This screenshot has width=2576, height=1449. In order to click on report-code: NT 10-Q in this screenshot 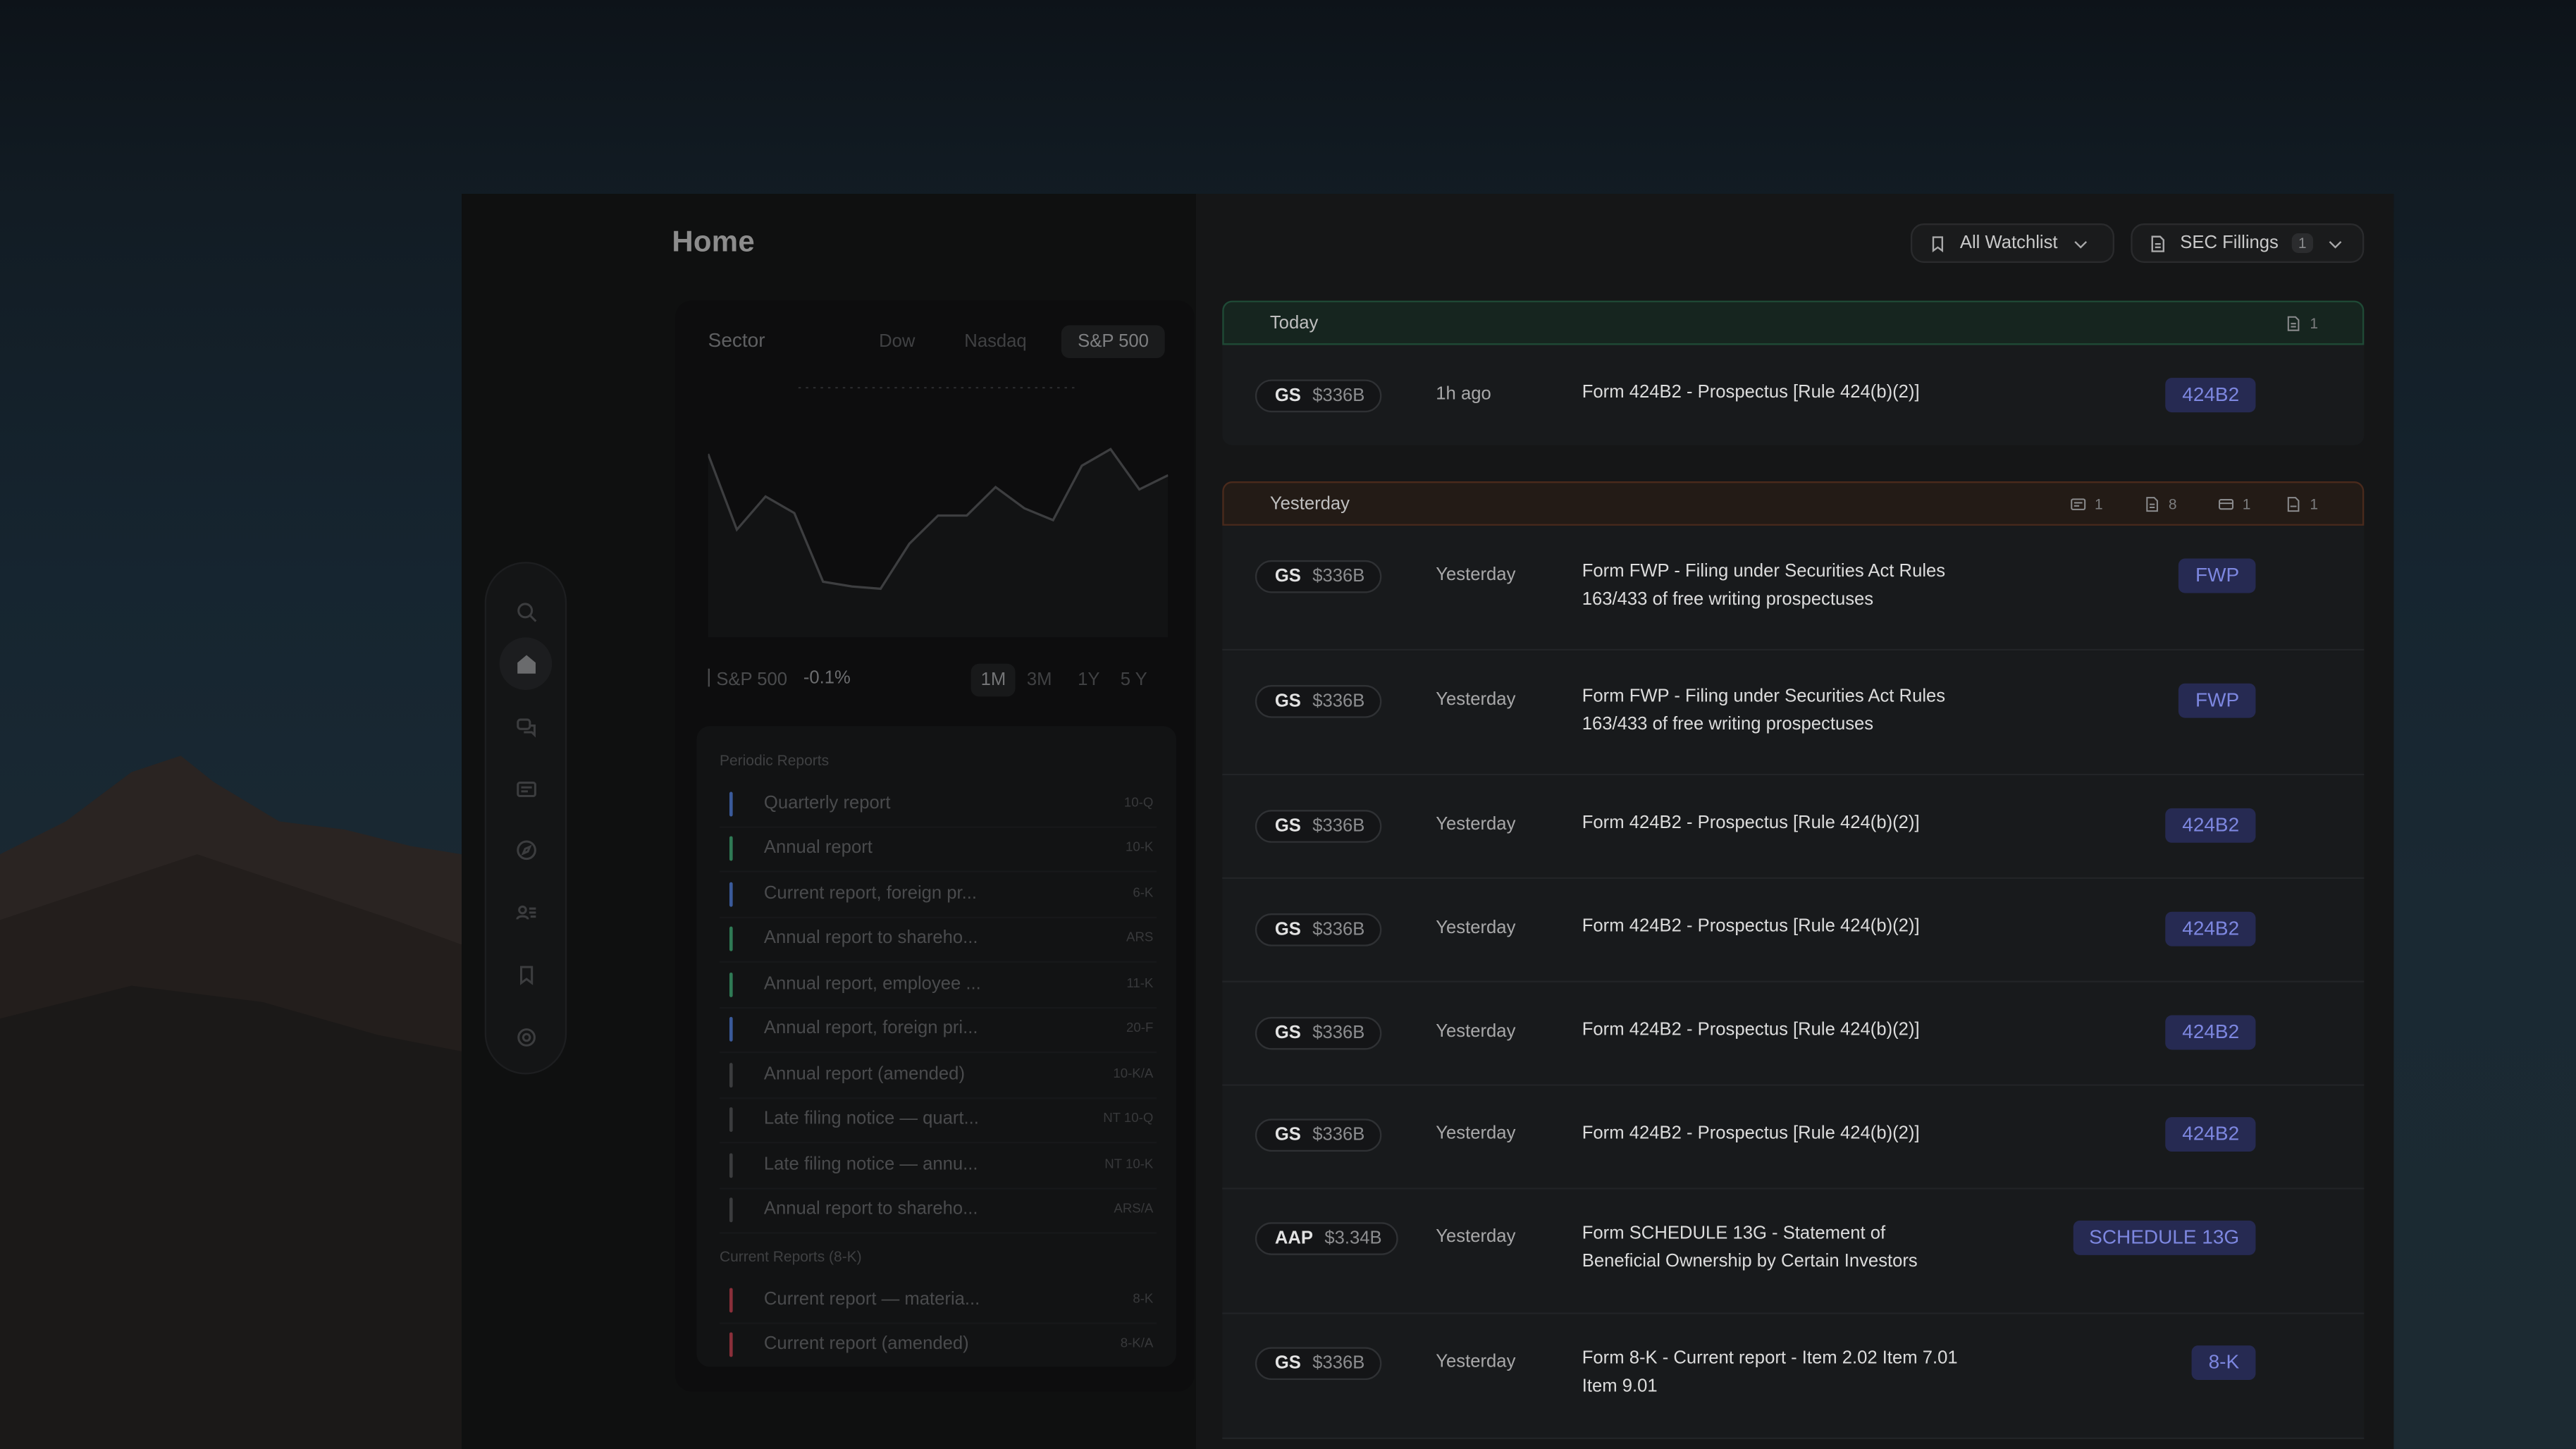, I will do `click(1128, 1118)`.